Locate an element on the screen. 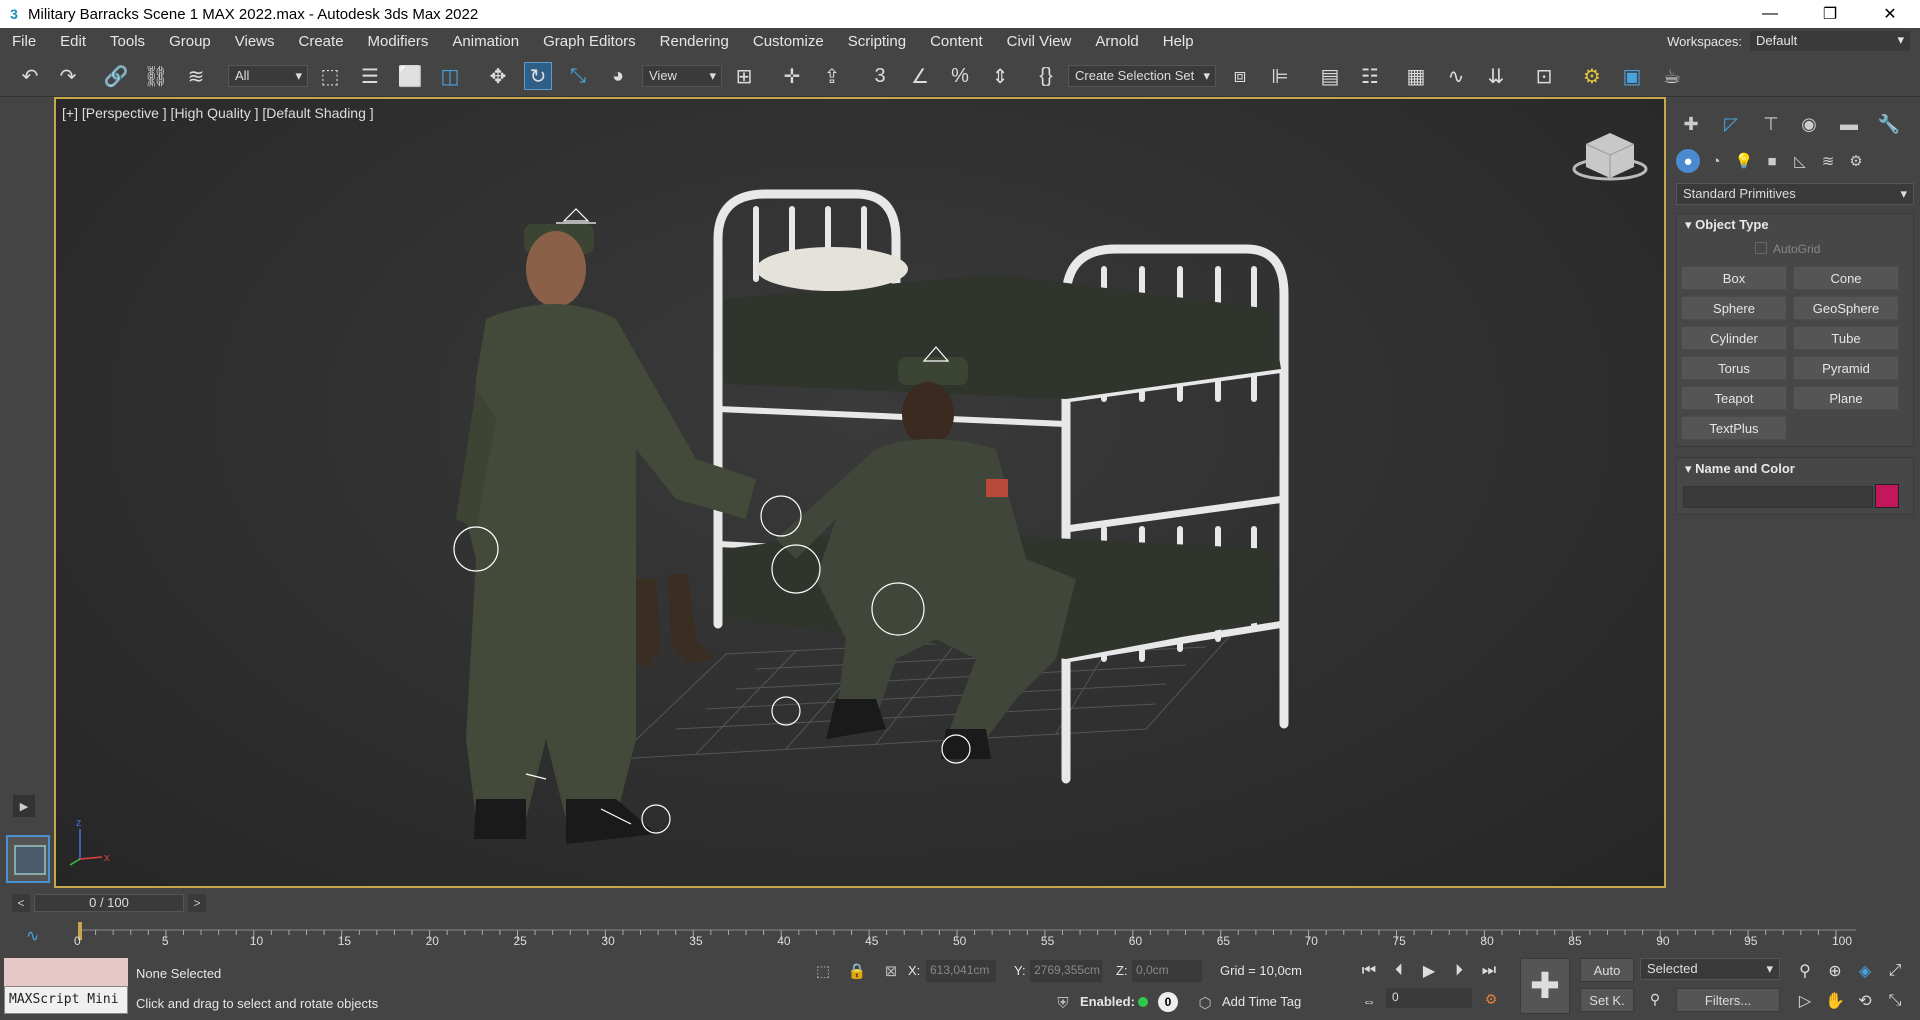 The height and width of the screenshot is (1020, 1920). next-frame-icon: ⏵ is located at coordinates (1459, 971).